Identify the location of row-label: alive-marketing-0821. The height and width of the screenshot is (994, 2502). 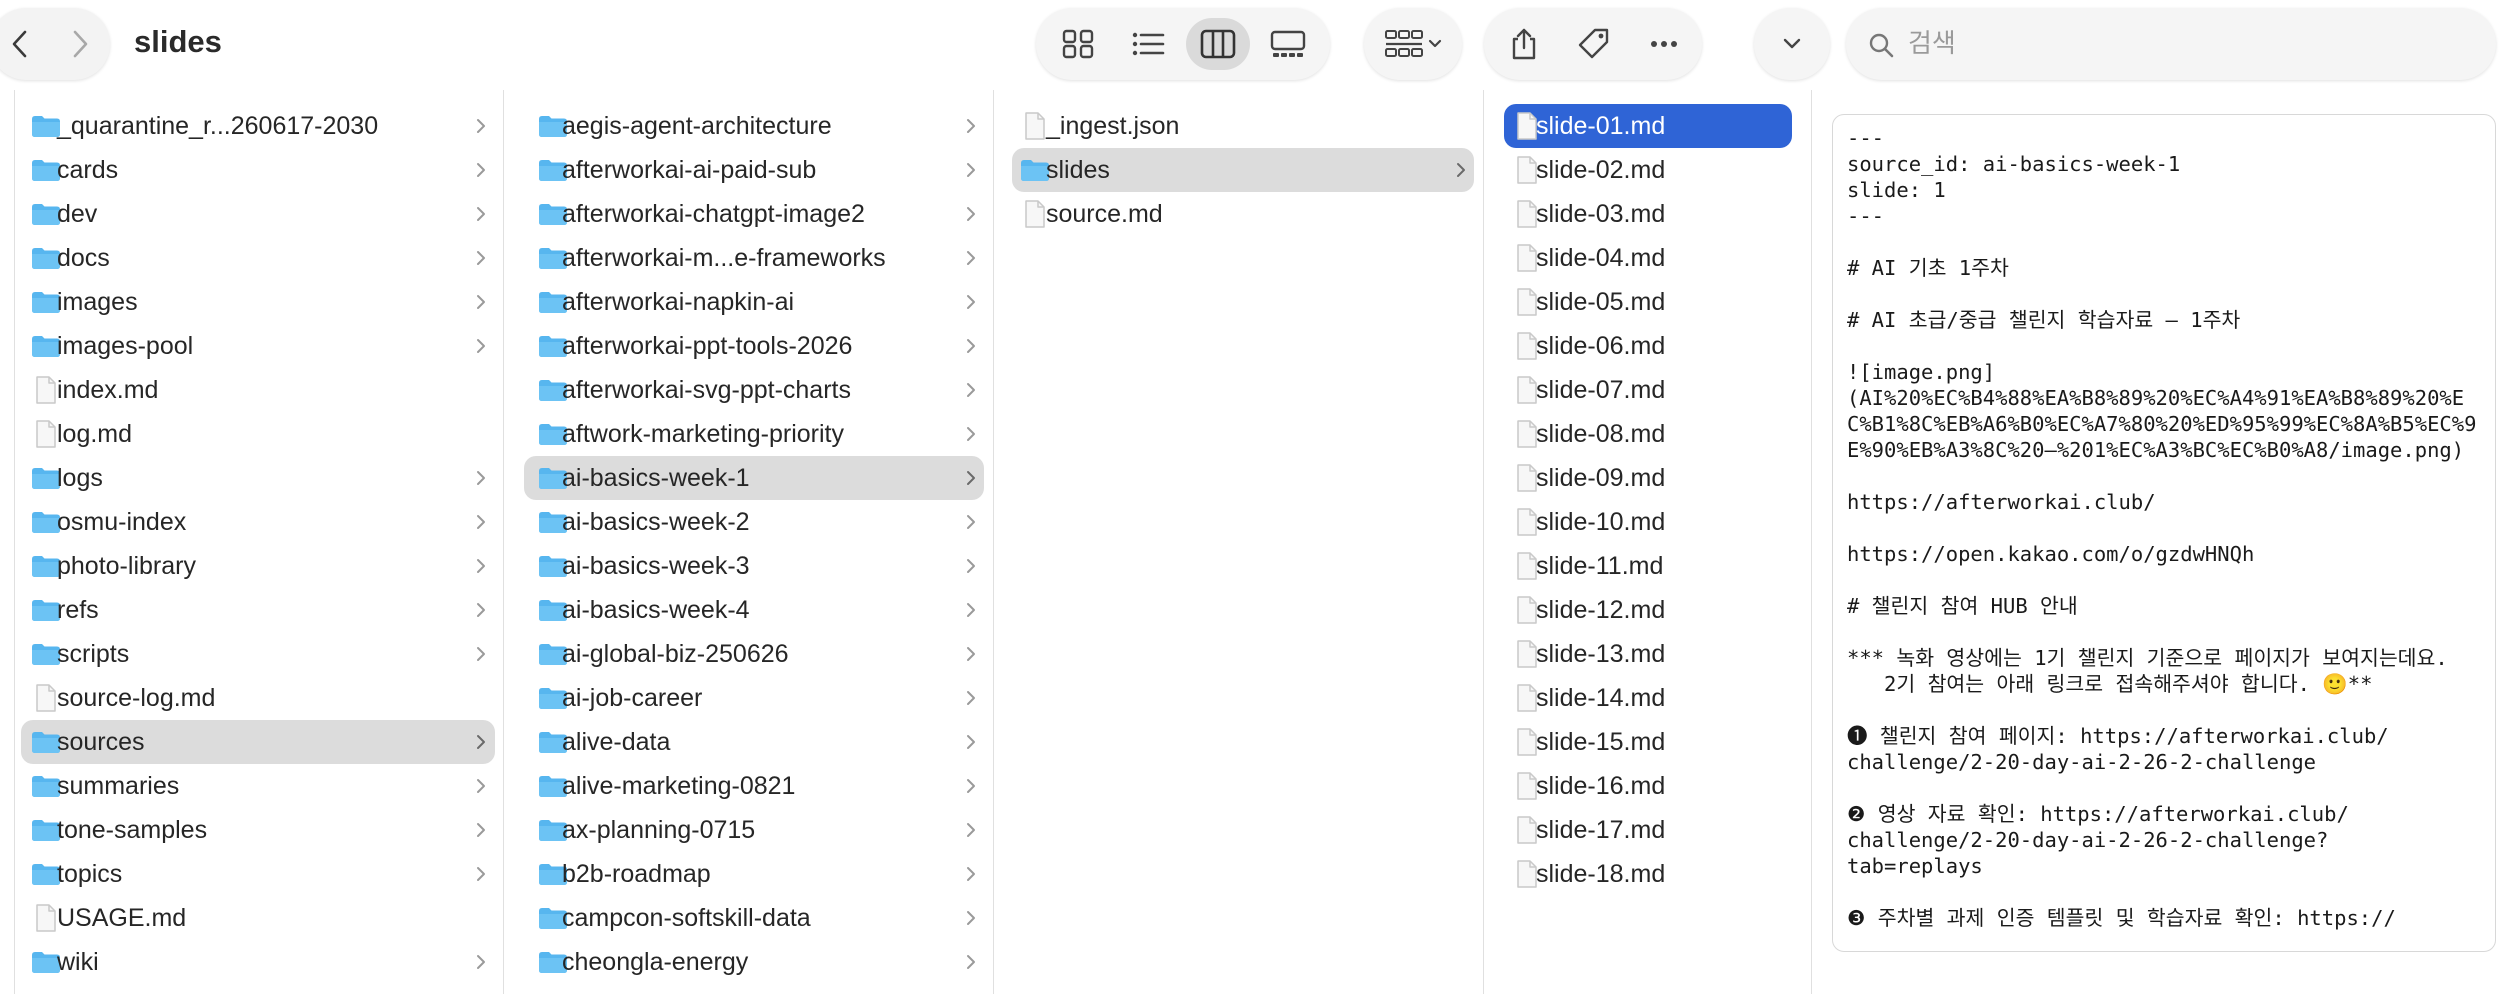
(679, 786).